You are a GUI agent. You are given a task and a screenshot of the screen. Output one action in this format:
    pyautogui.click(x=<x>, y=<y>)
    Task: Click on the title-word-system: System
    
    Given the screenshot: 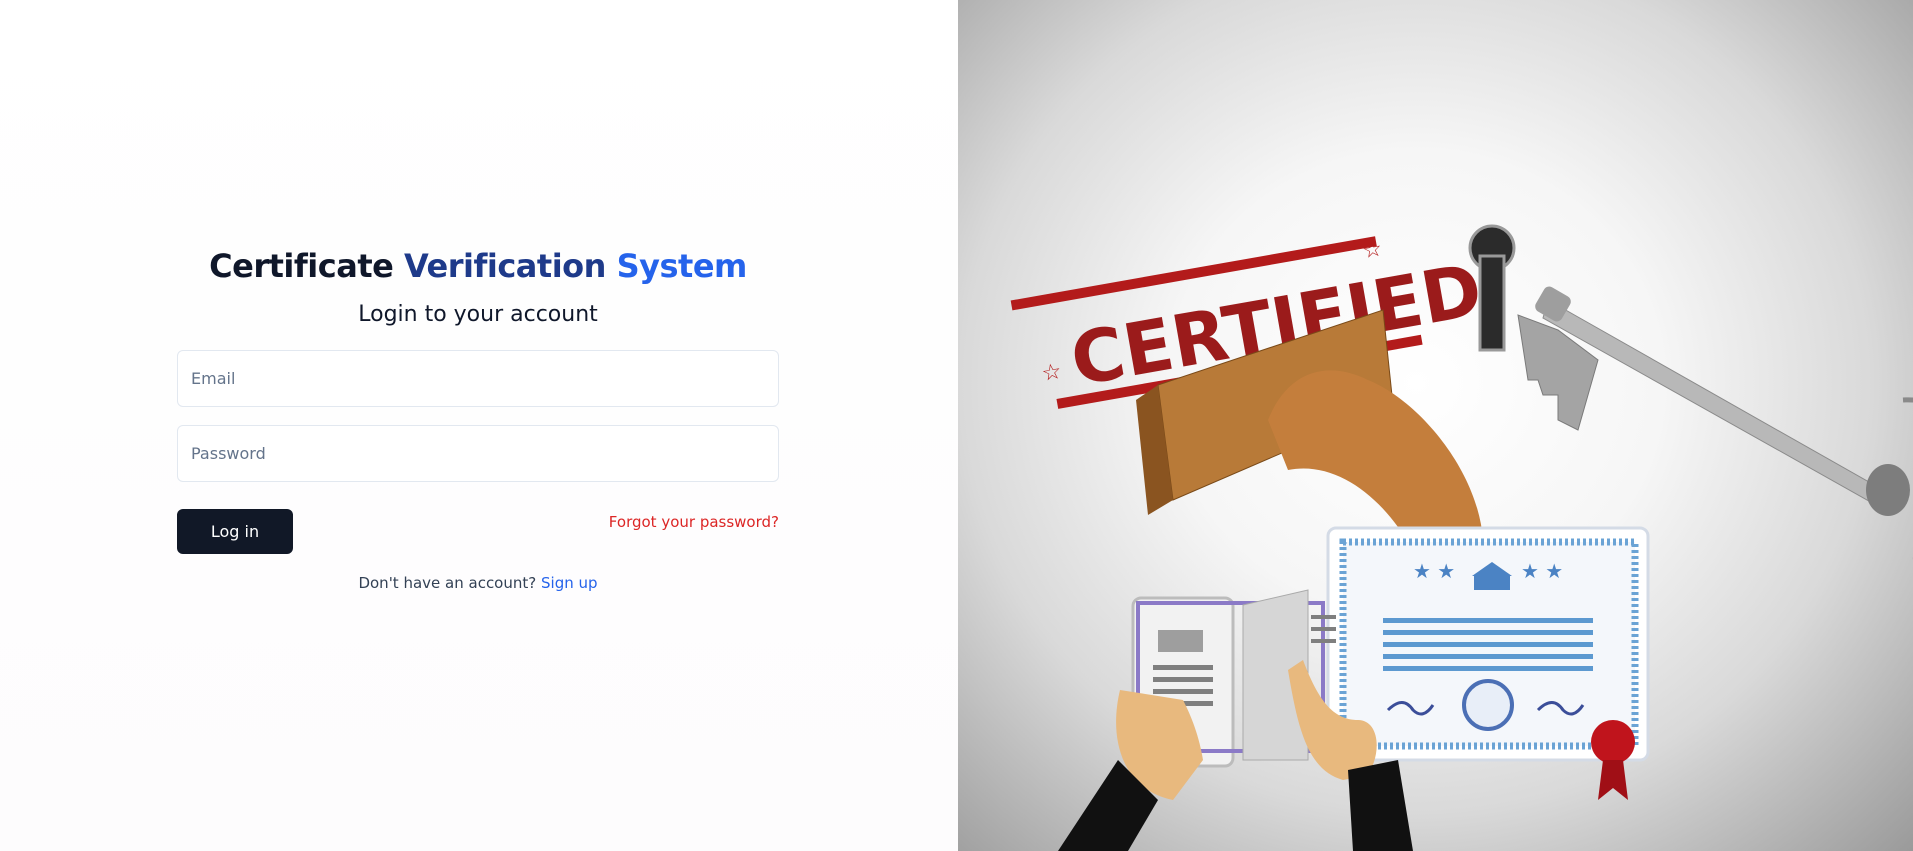 What is the action you would take?
    pyautogui.click(x=682, y=266)
    